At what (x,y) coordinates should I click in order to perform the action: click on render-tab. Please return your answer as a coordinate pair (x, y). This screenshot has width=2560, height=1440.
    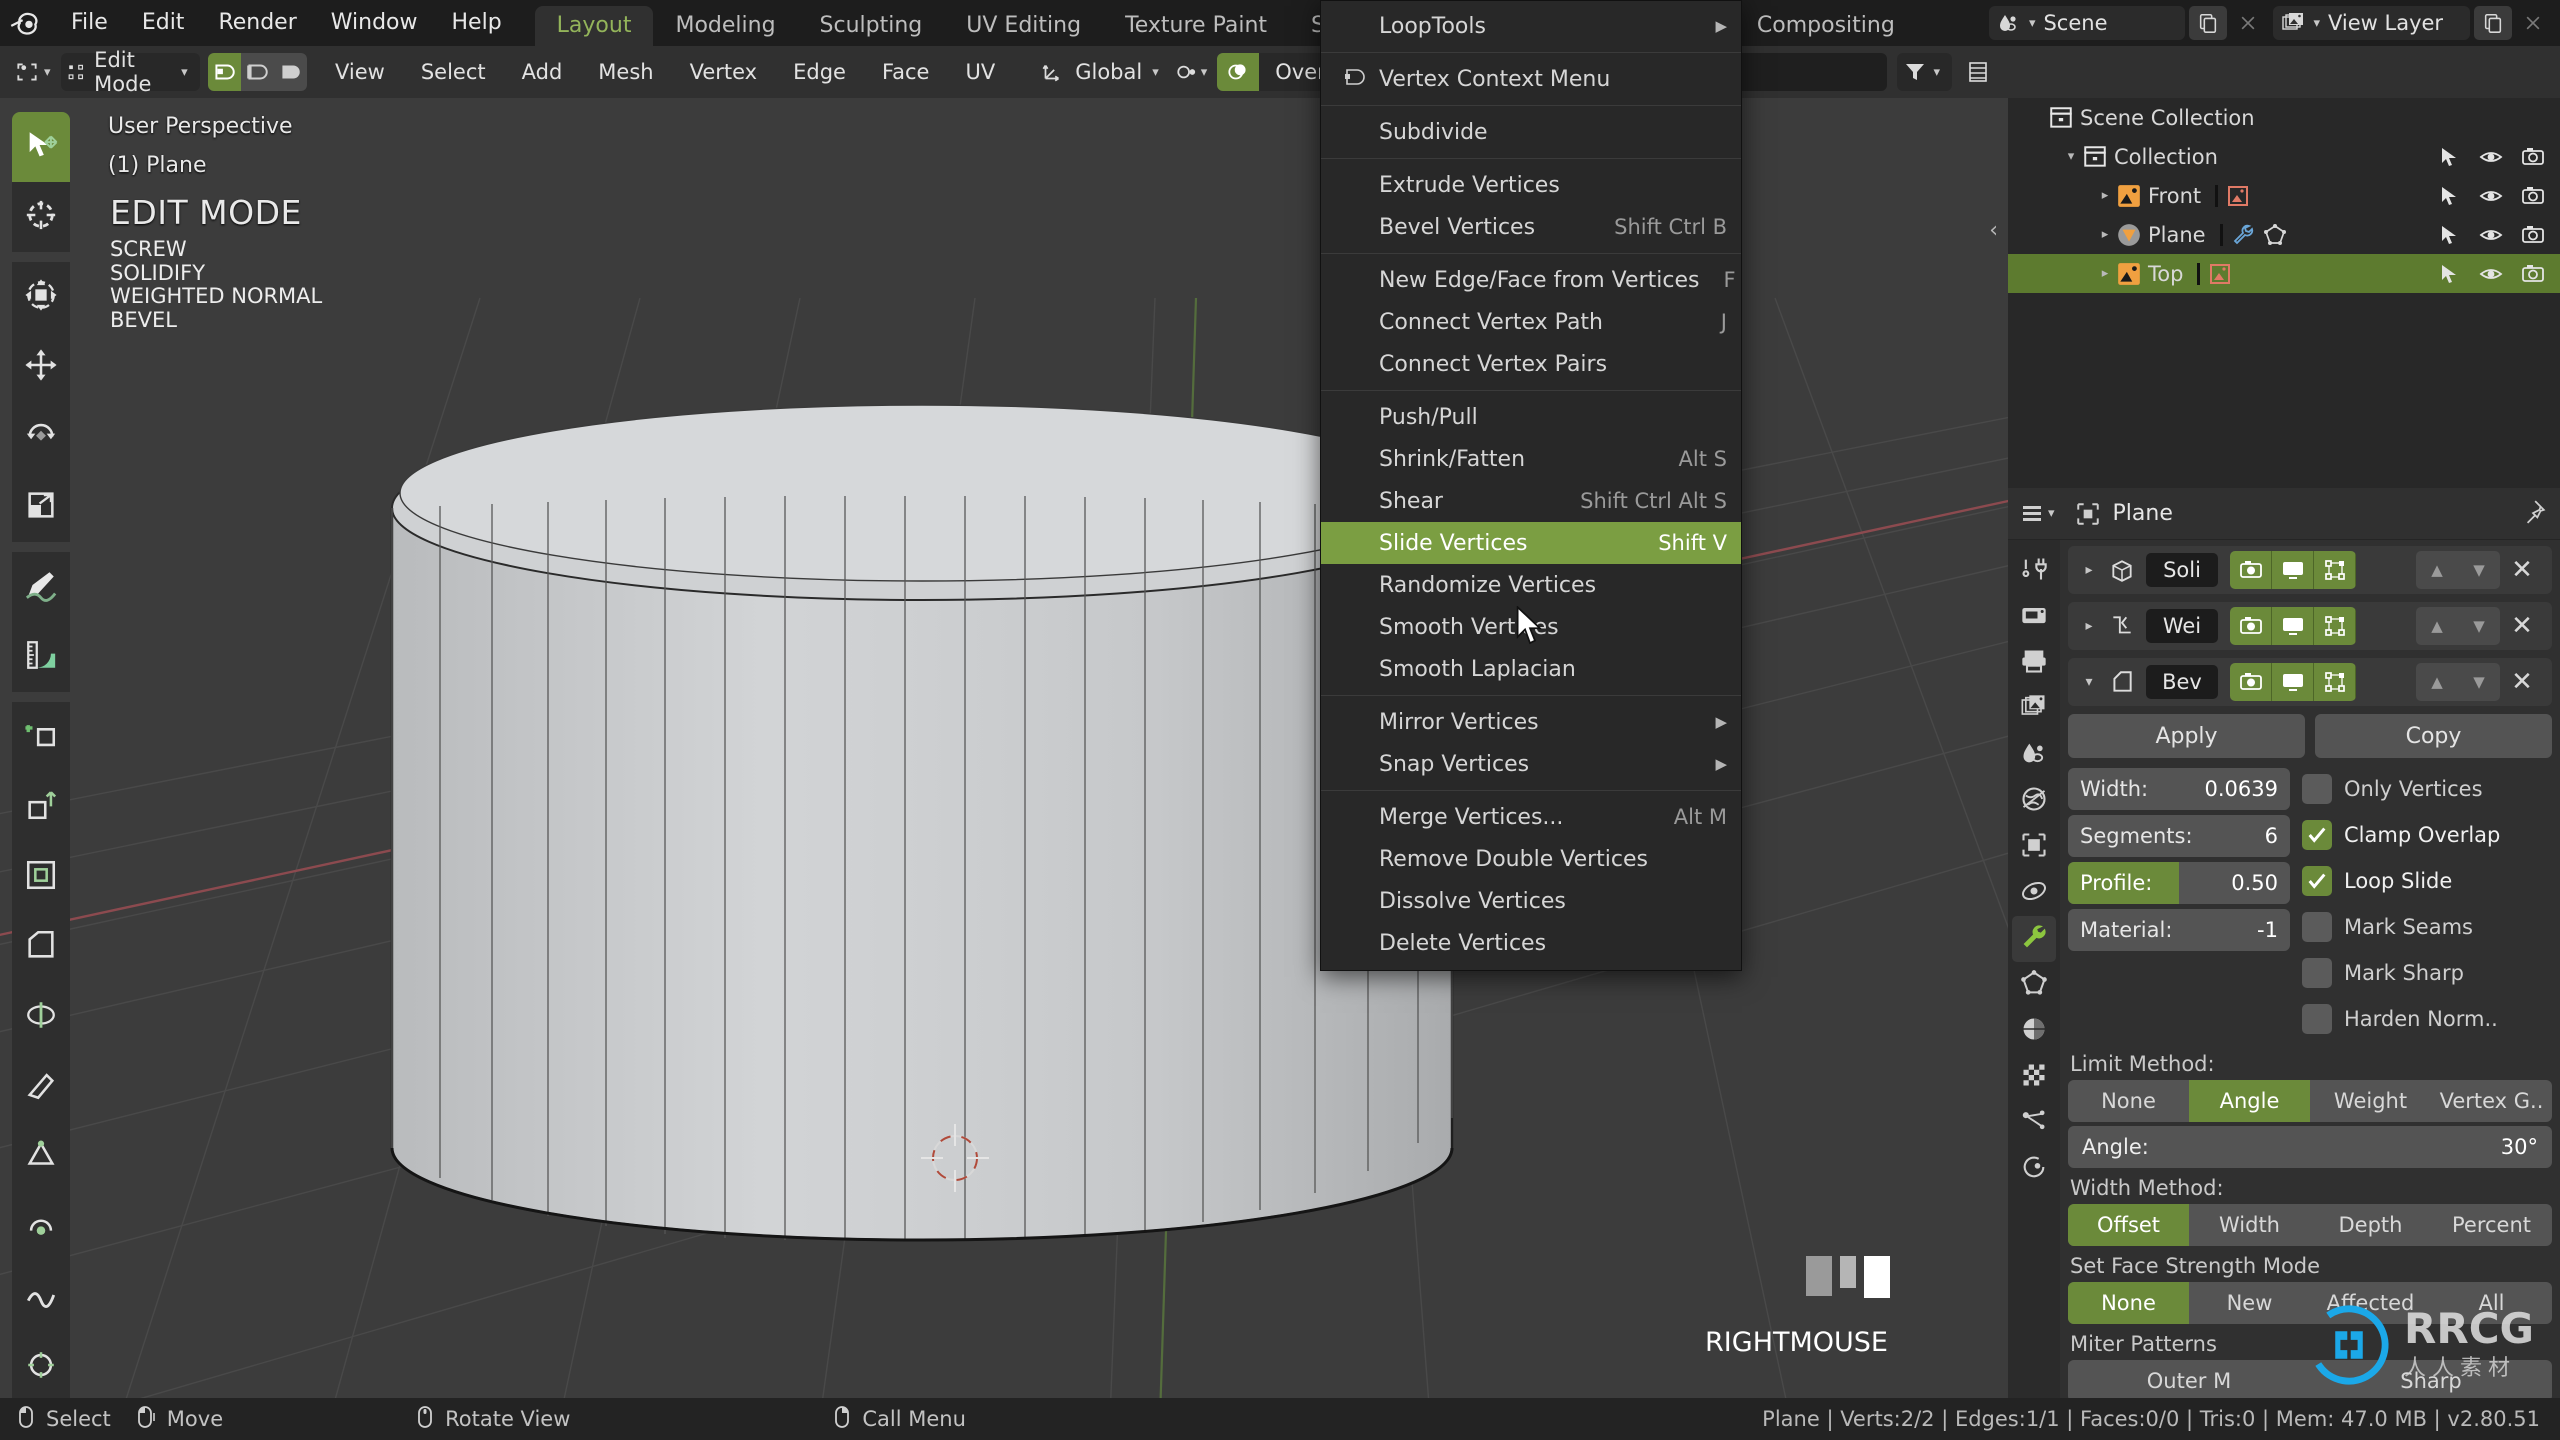
    Looking at the image, I should click on (2034, 617).